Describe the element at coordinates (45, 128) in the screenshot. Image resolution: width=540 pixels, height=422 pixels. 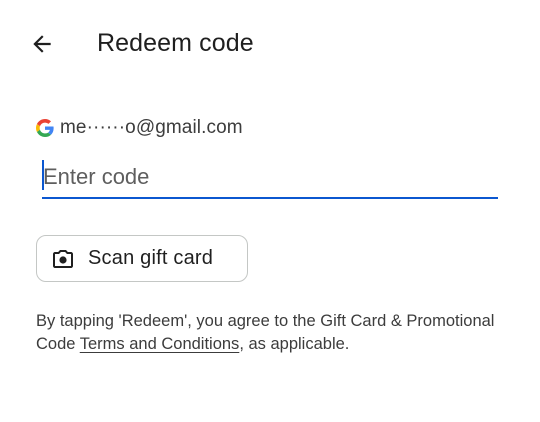
I see `google-g-icon` at that location.